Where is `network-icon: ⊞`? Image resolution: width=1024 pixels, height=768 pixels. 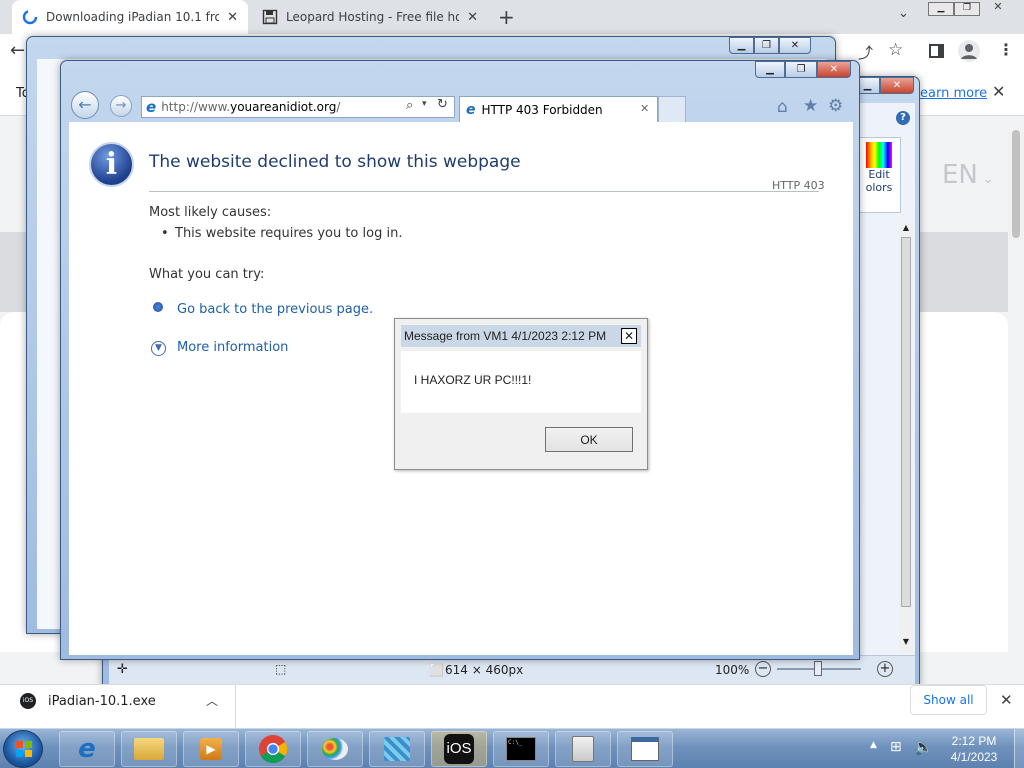 network-icon: ⊞ is located at coordinates (896, 747).